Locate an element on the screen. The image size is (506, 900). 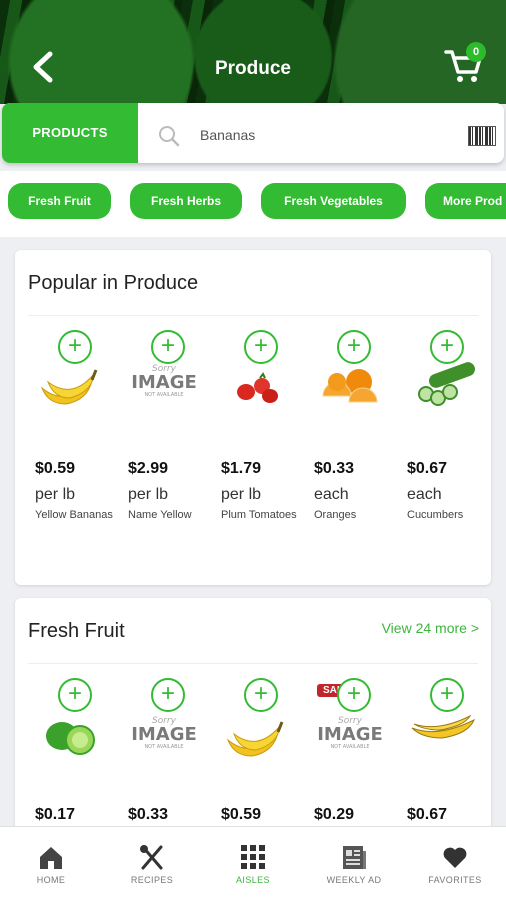
nav-label: AISLES is located at coordinates (253, 880).